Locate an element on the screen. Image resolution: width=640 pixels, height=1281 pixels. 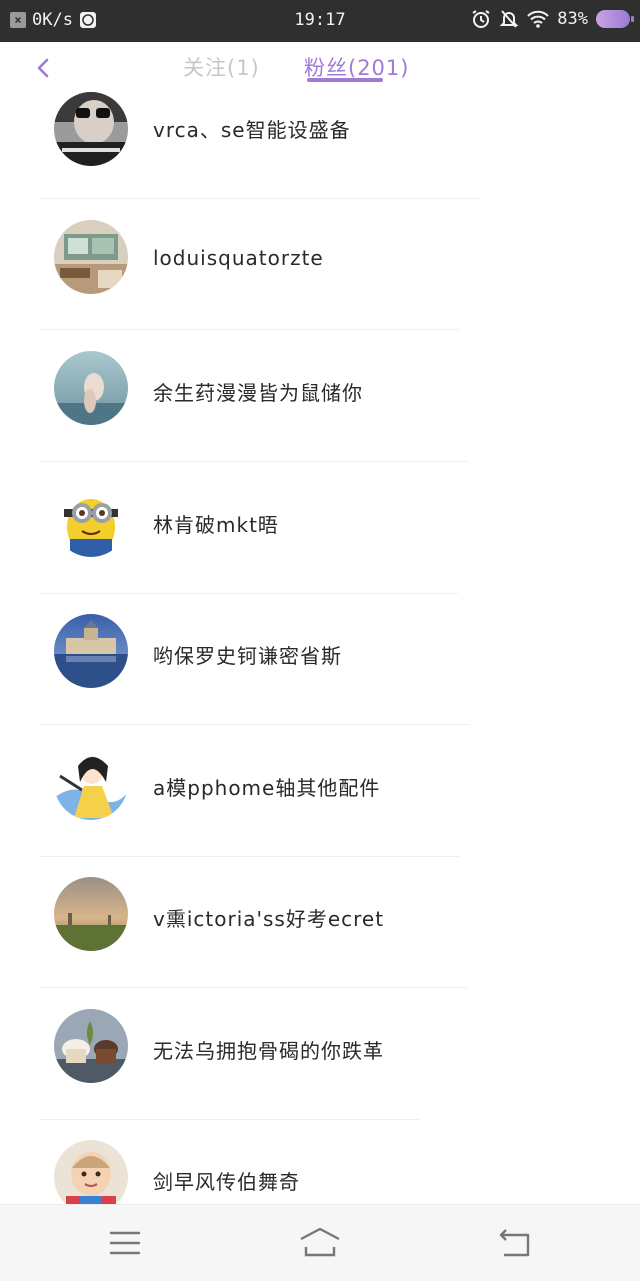
battery-icon is located at coordinates (615, 19).